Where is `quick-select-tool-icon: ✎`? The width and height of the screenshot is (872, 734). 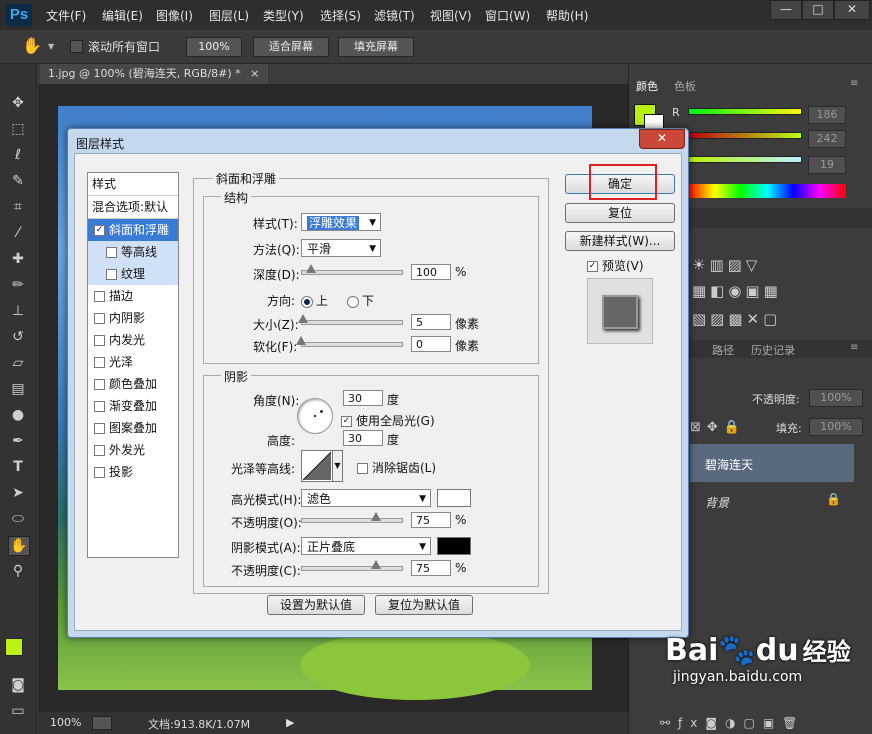 quick-select-tool-icon: ✎ is located at coordinates (18, 181).